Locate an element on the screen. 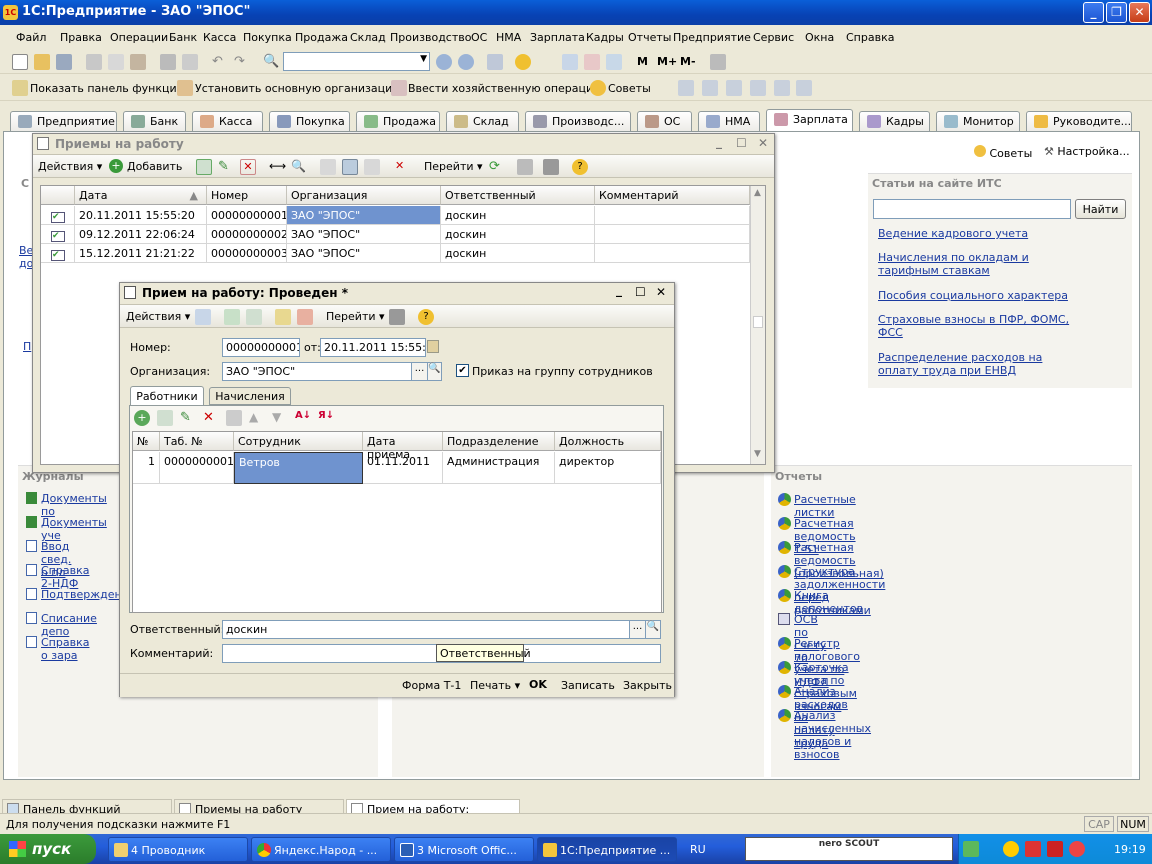 The image size is (1152, 864). journal-link: Справка о зара is located at coordinates (65, 649).